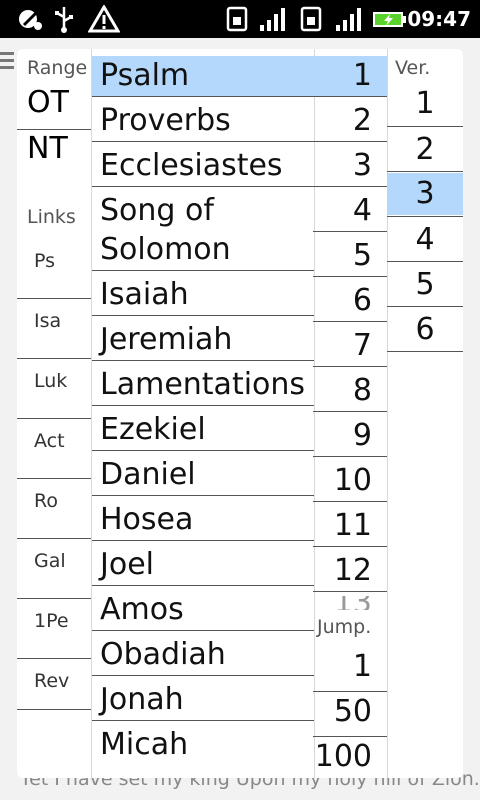 This screenshot has height=800, width=480. Describe the element at coordinates (203, 475) in the screenshot. I see `book-item: Daniel` at that location.